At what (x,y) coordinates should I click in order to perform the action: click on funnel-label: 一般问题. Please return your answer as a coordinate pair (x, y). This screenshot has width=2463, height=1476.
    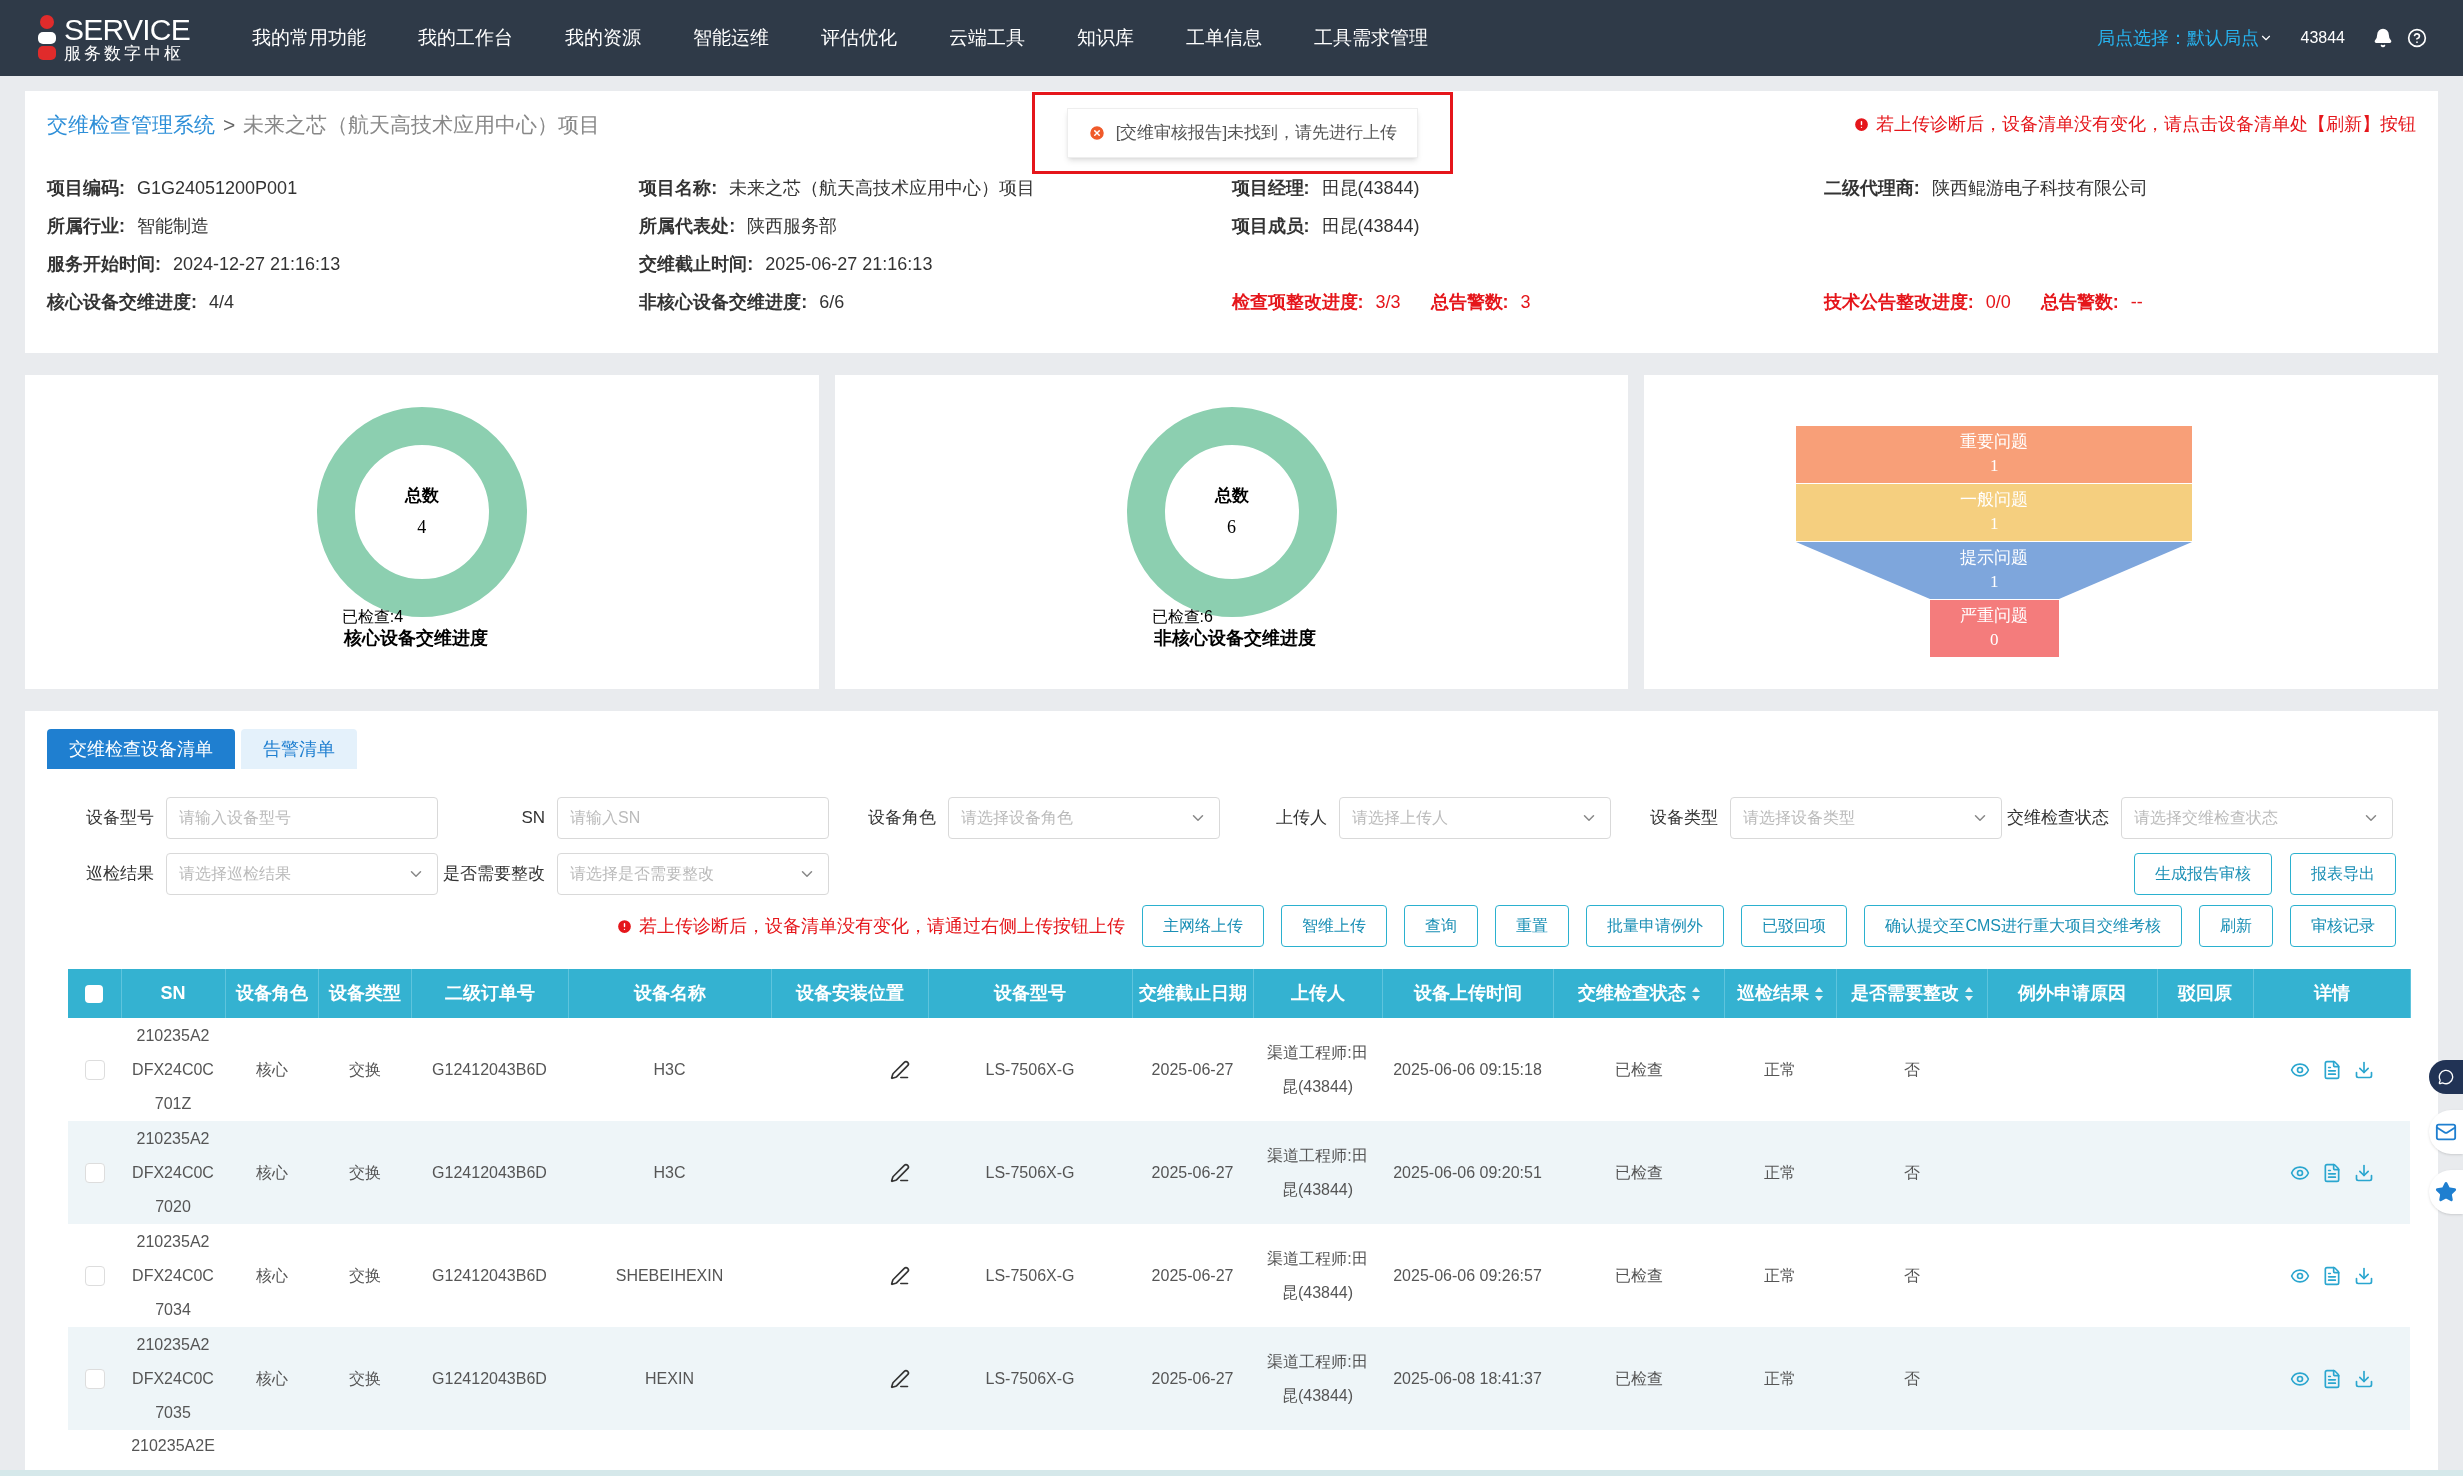
    Looking at the image, I should click on (1994, 500).